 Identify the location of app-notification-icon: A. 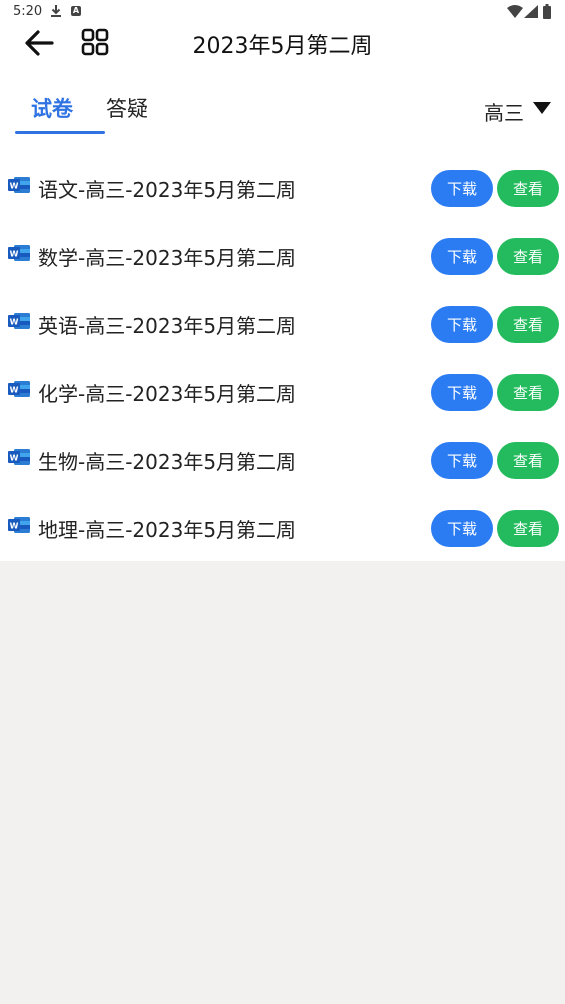
(76, 11).